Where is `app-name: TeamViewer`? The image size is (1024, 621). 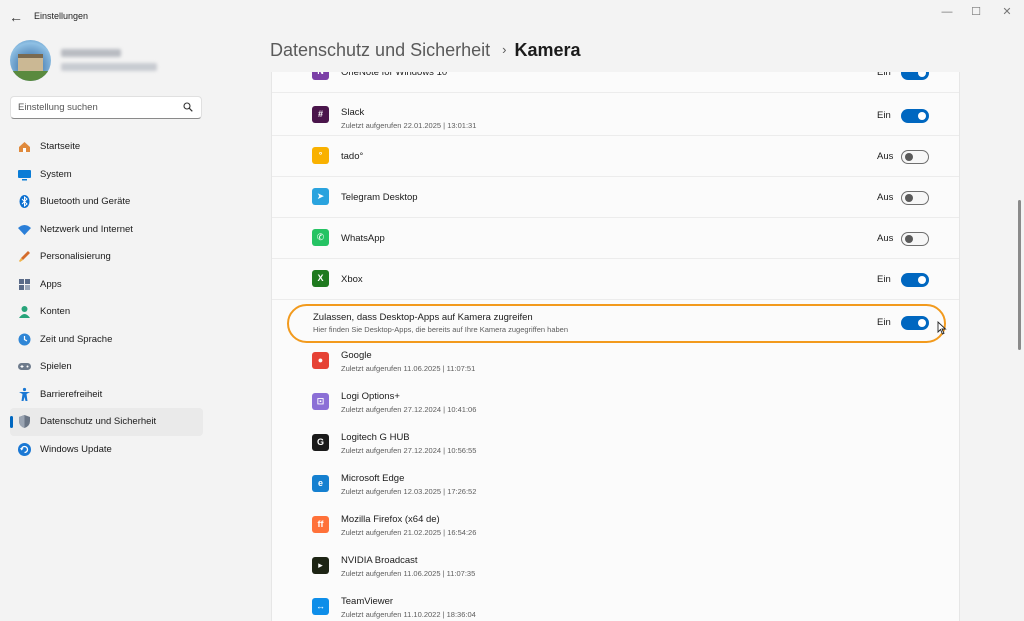
app-name: TeamViewer is located at coordinates (367, 601).